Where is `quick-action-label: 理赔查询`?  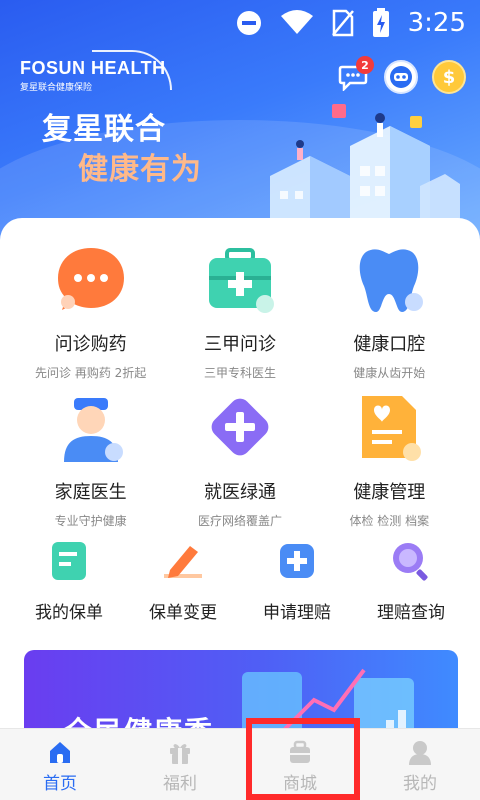
quick-action-label: 理赔查询 is located at coordinates (411, 613).